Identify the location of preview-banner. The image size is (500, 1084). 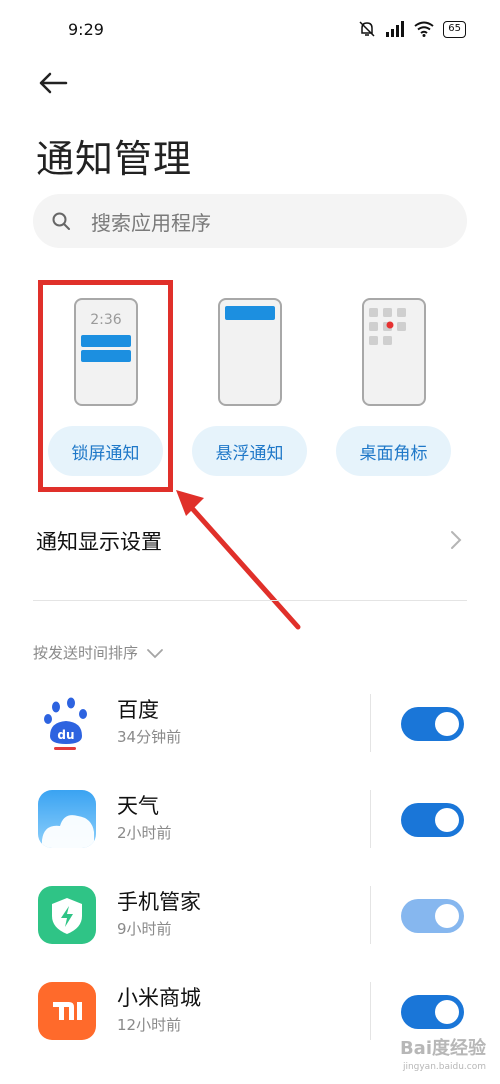
(250, 313).